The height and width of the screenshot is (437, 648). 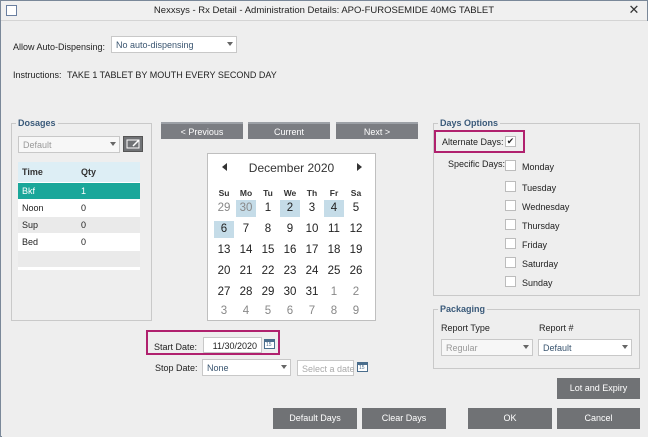 I want to click on alternate-days-checkbox: ✔, so click(x=510, y=141).